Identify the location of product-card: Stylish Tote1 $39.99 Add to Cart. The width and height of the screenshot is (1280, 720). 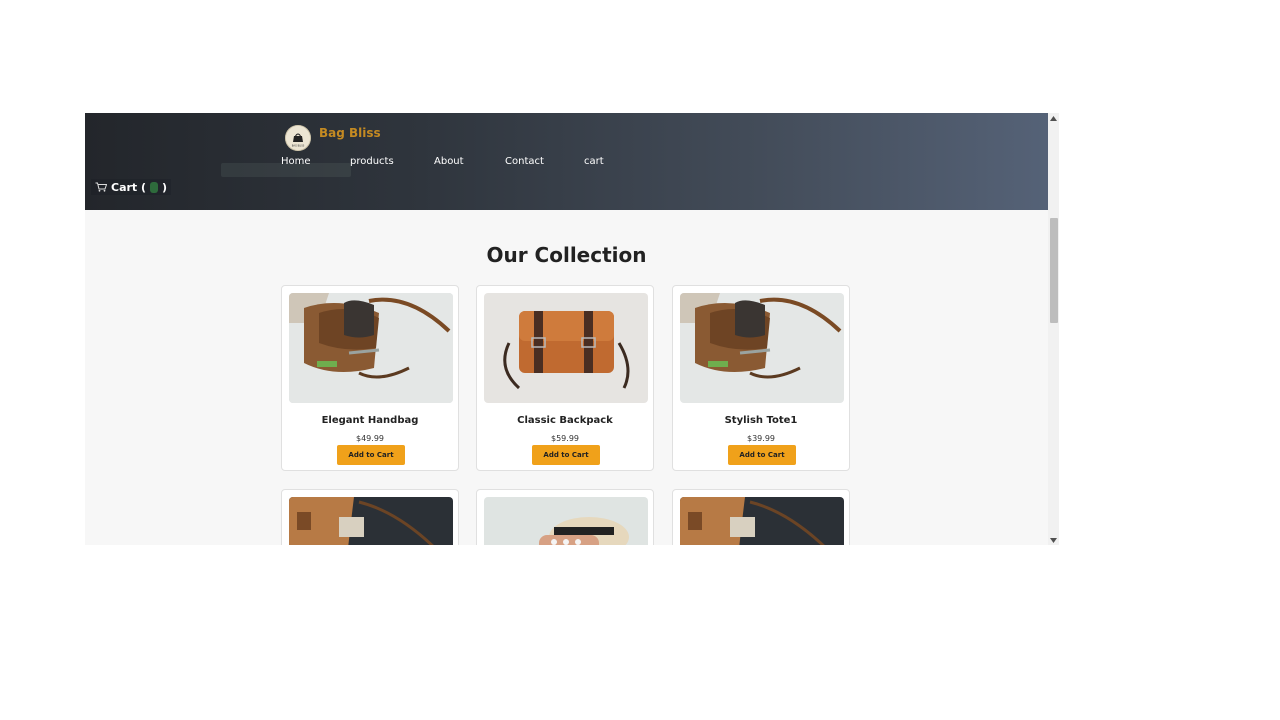
(761, 378).